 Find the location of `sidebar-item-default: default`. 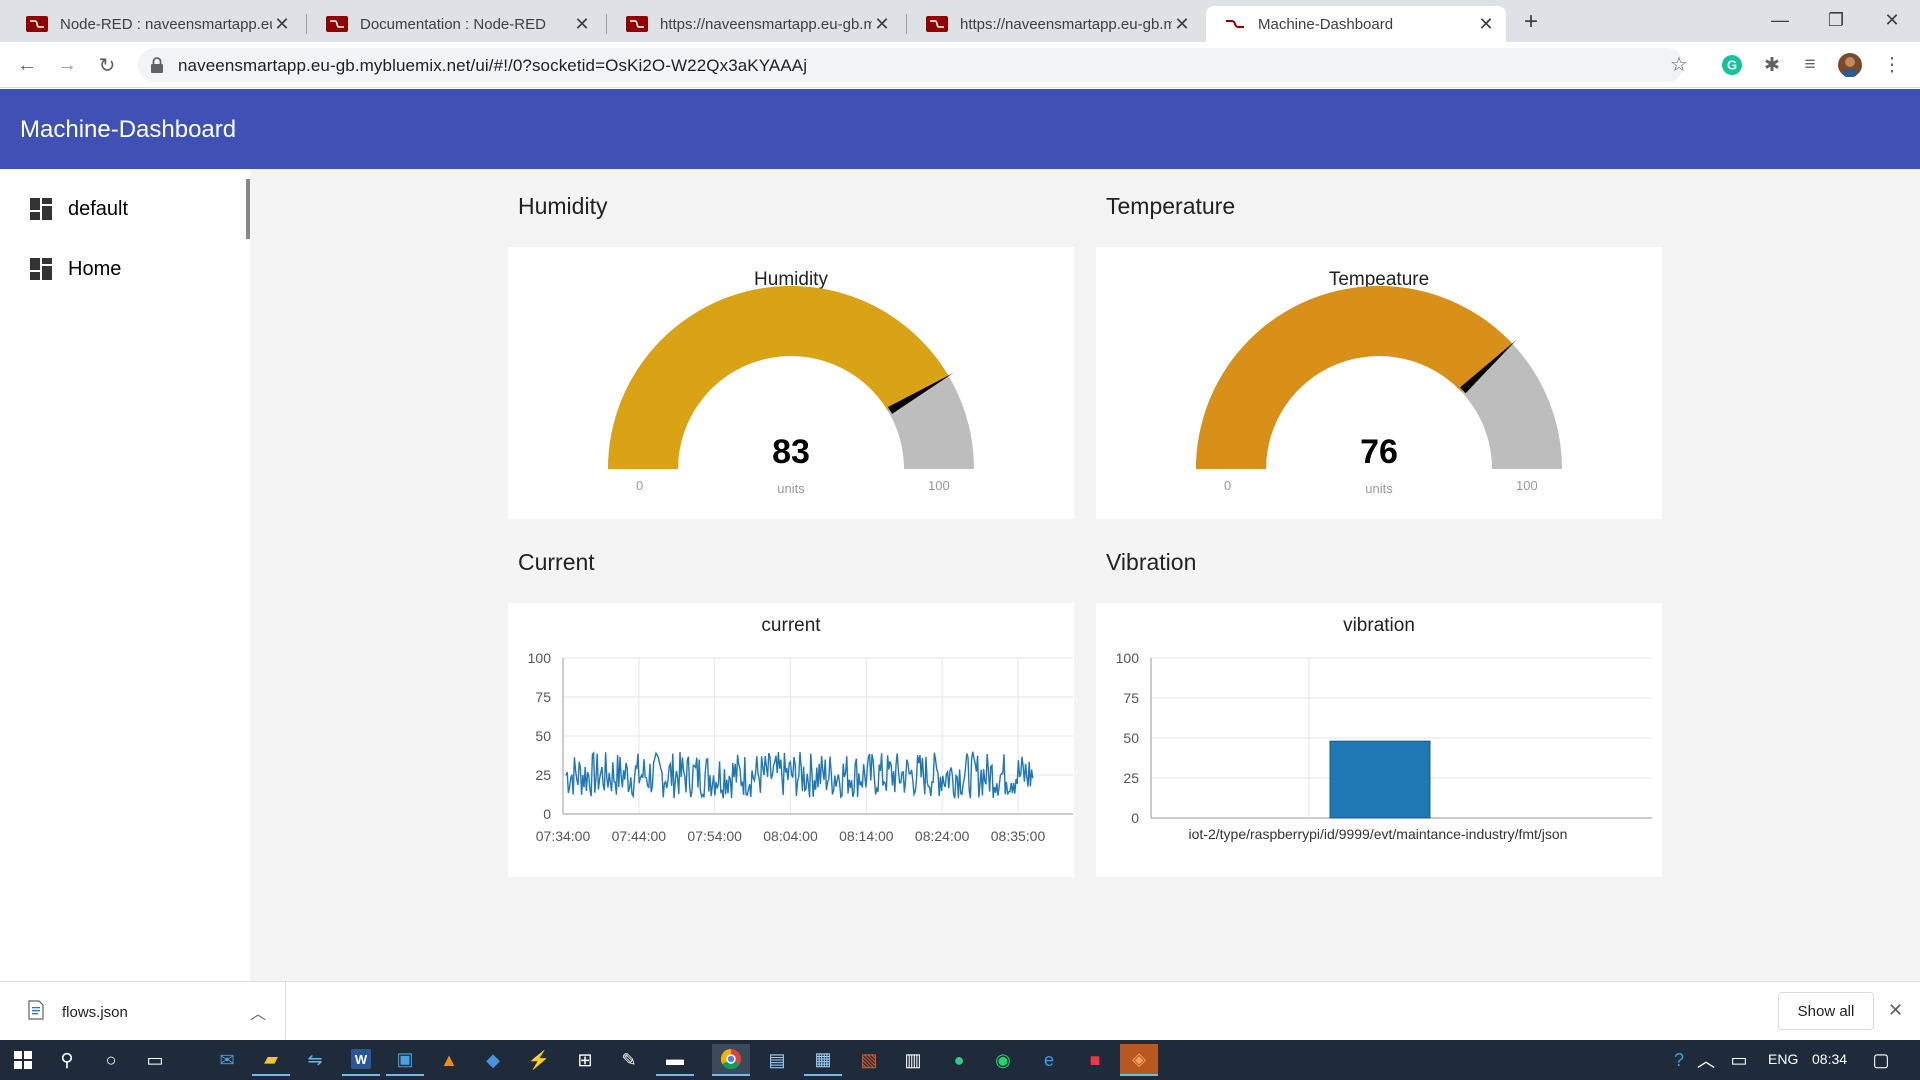

sidebar-item-default: default is located at coordinates (123, 209).